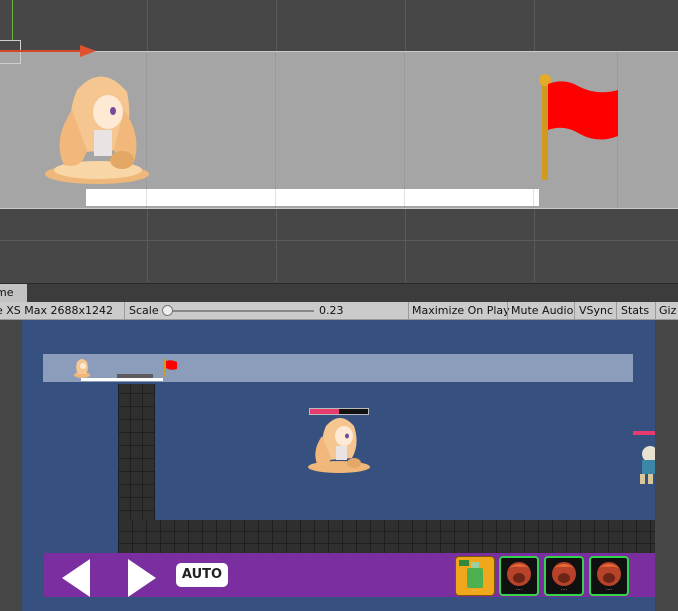  Describe the element at coordinates (12, 20) in the screenshot. I see `y-axis-gizmo` at that location.